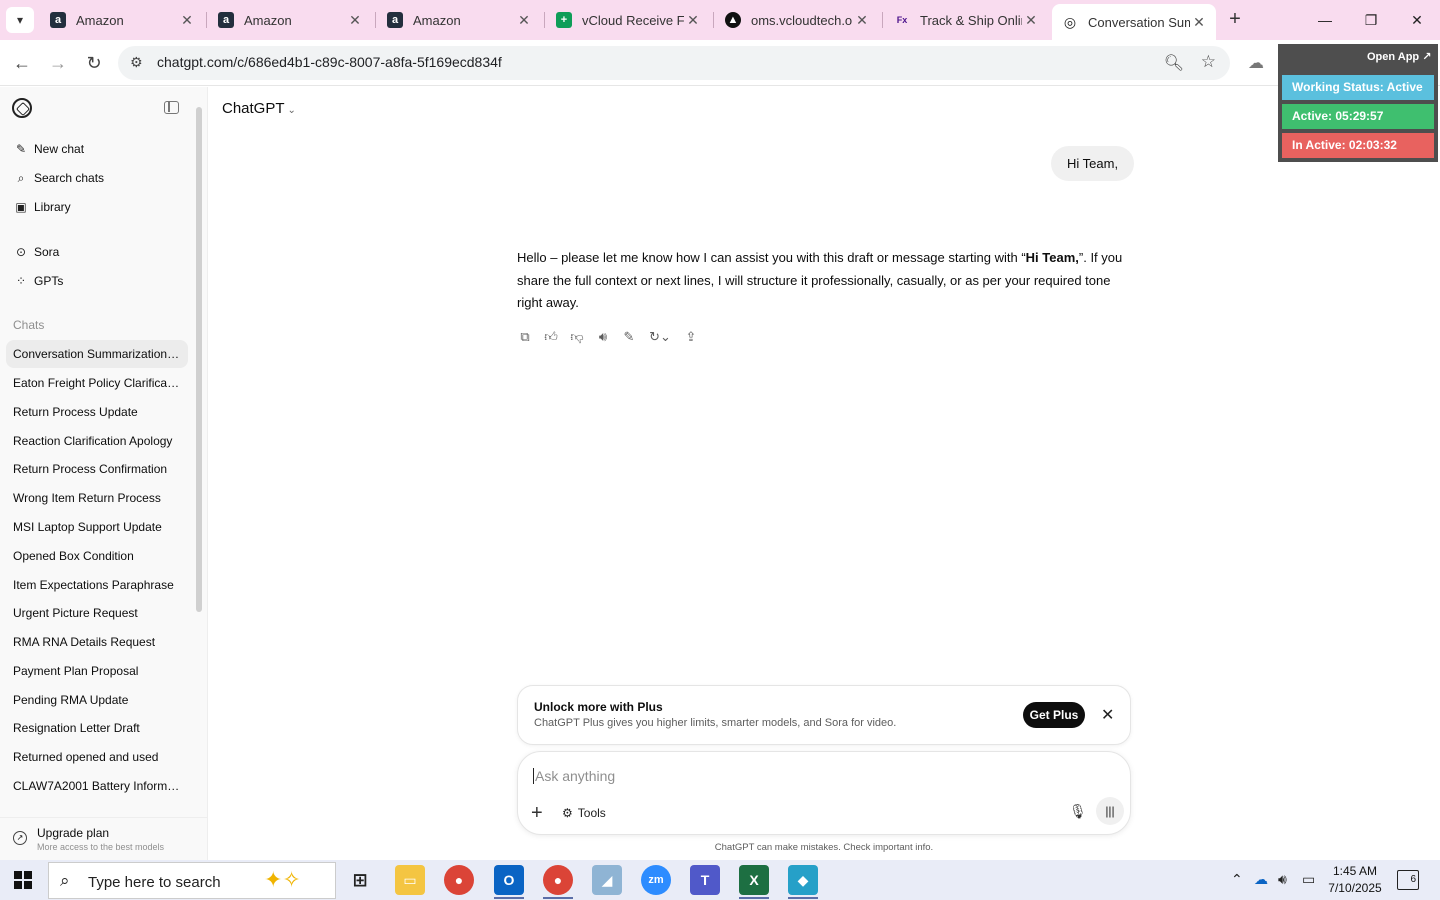 The height and width of the screenshot is (900, 1440). I want to click on thumbs-up-icon: 👍︎, so click(551, 337).